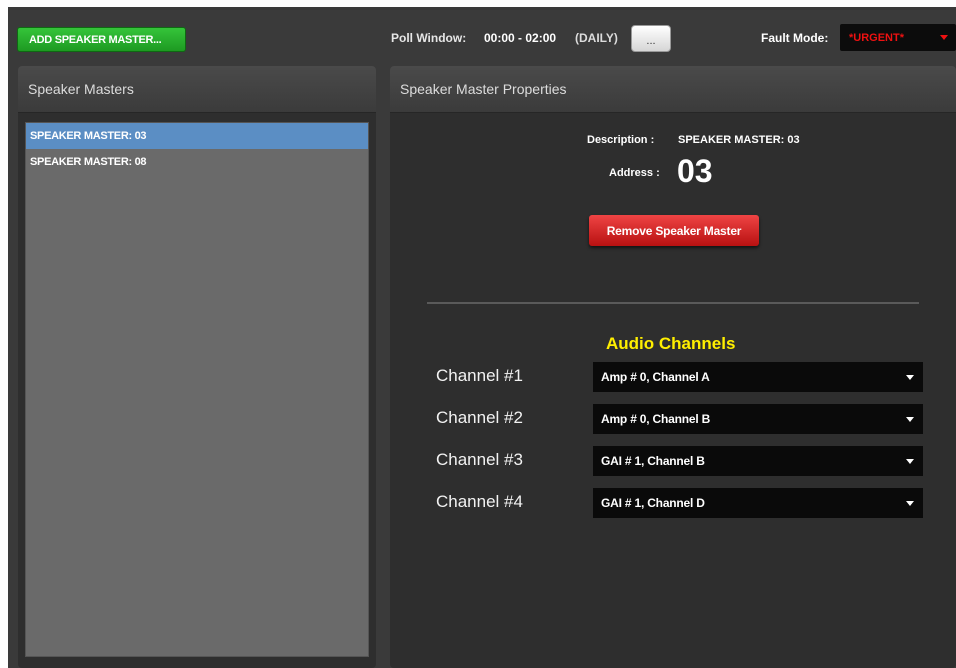  What do you see at coordinates (758, 377) in the screenshot?
I see `channel-1-select: Amp # 0, Channel A` at bounding box center [758, 377].